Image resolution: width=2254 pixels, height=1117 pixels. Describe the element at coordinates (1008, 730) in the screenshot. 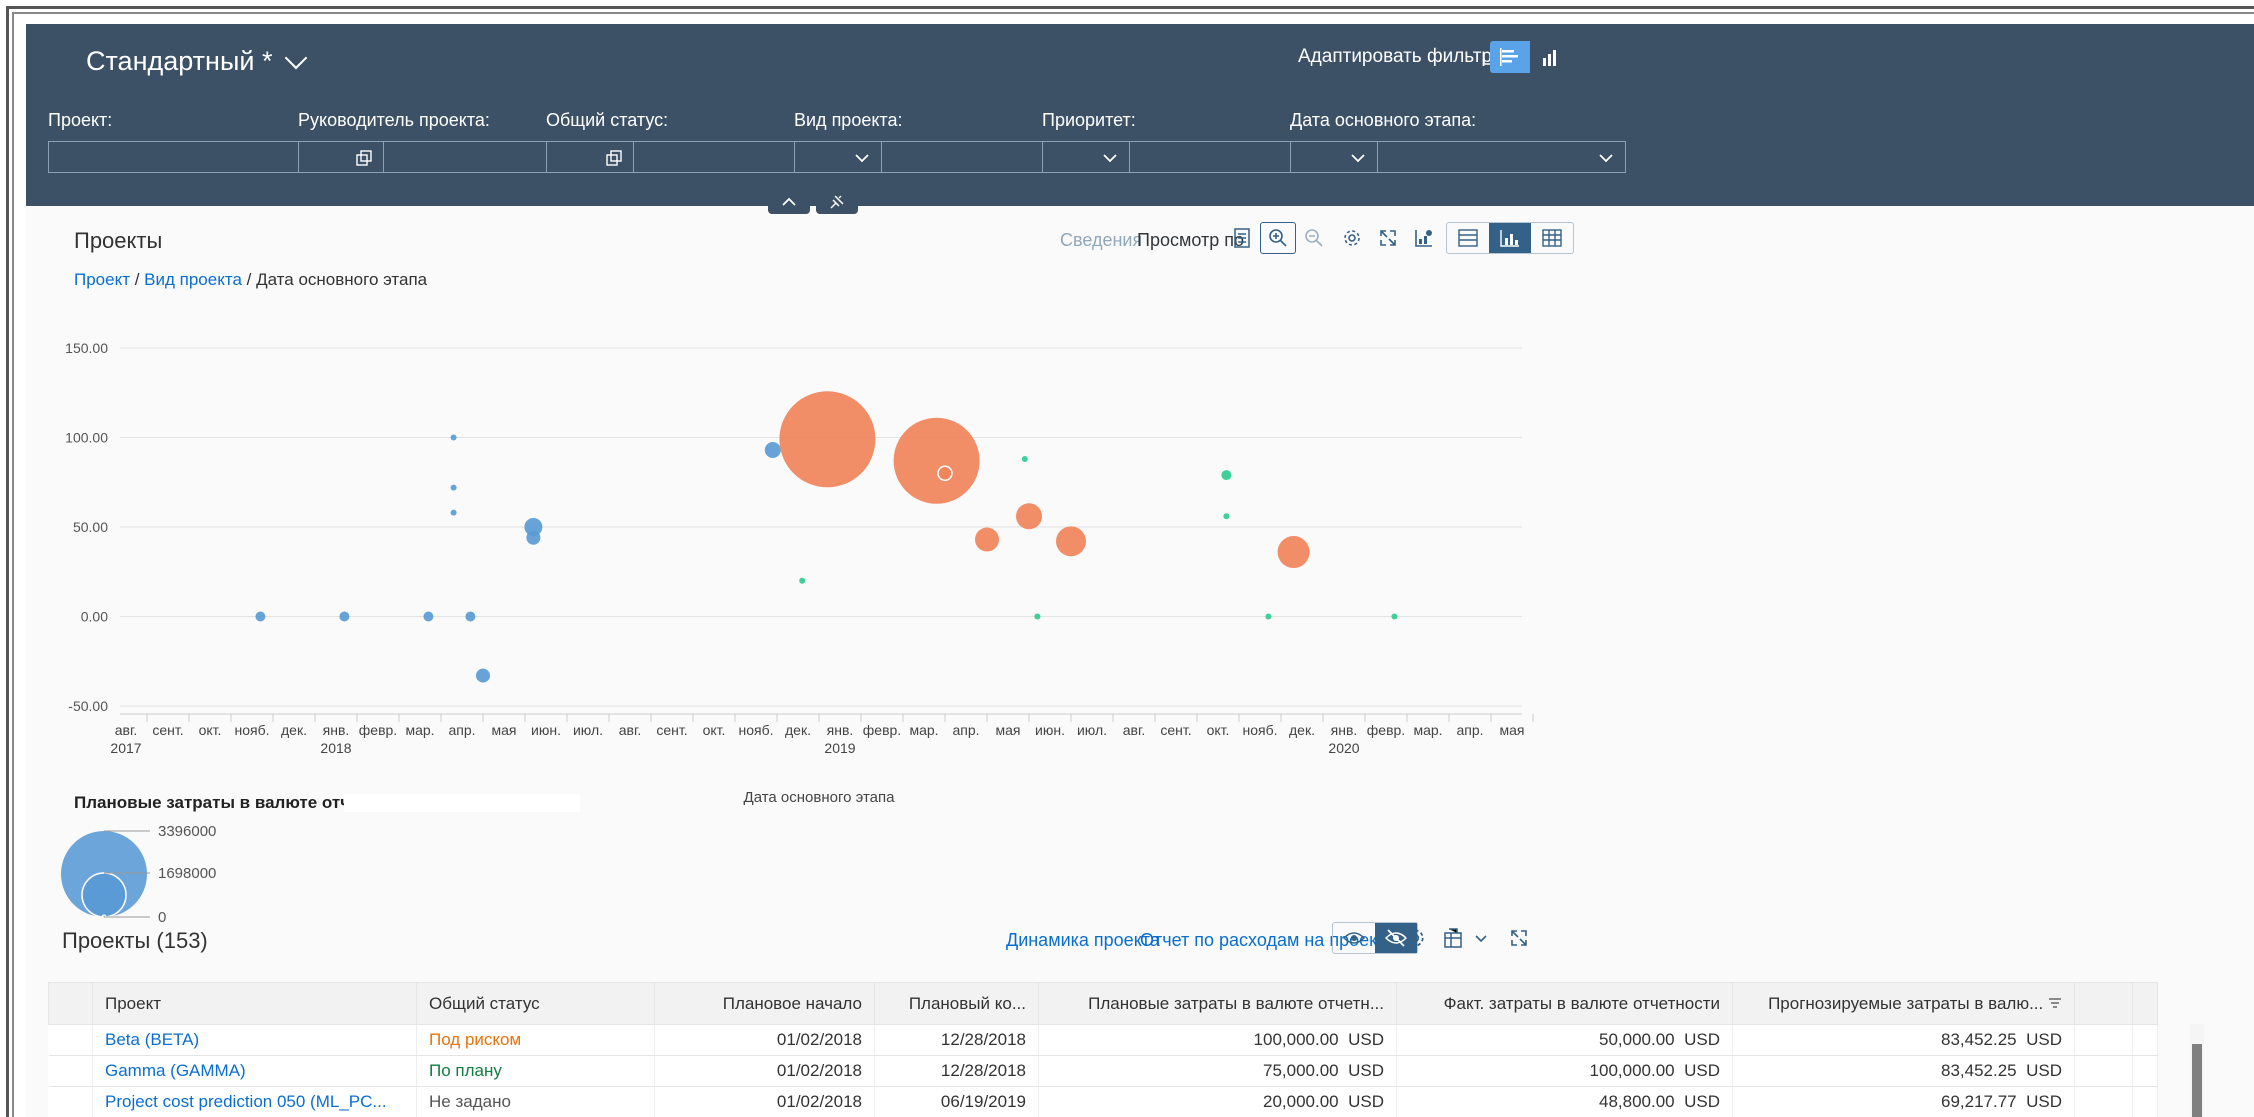

I see `x-tick-month: мая` at that location.